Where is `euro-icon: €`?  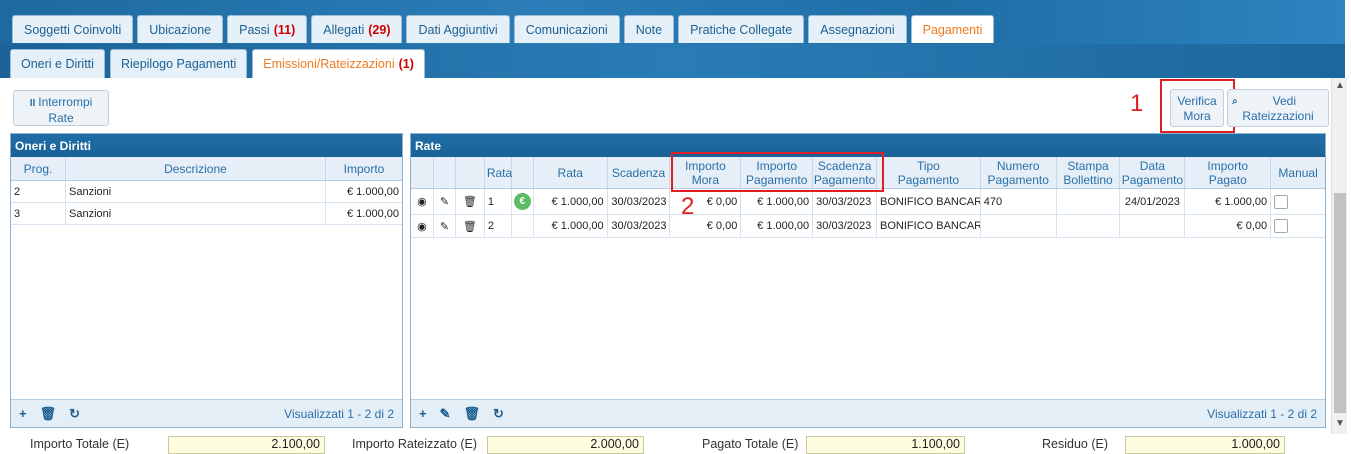 euro-icon: € is located at coordinates (522, 201).